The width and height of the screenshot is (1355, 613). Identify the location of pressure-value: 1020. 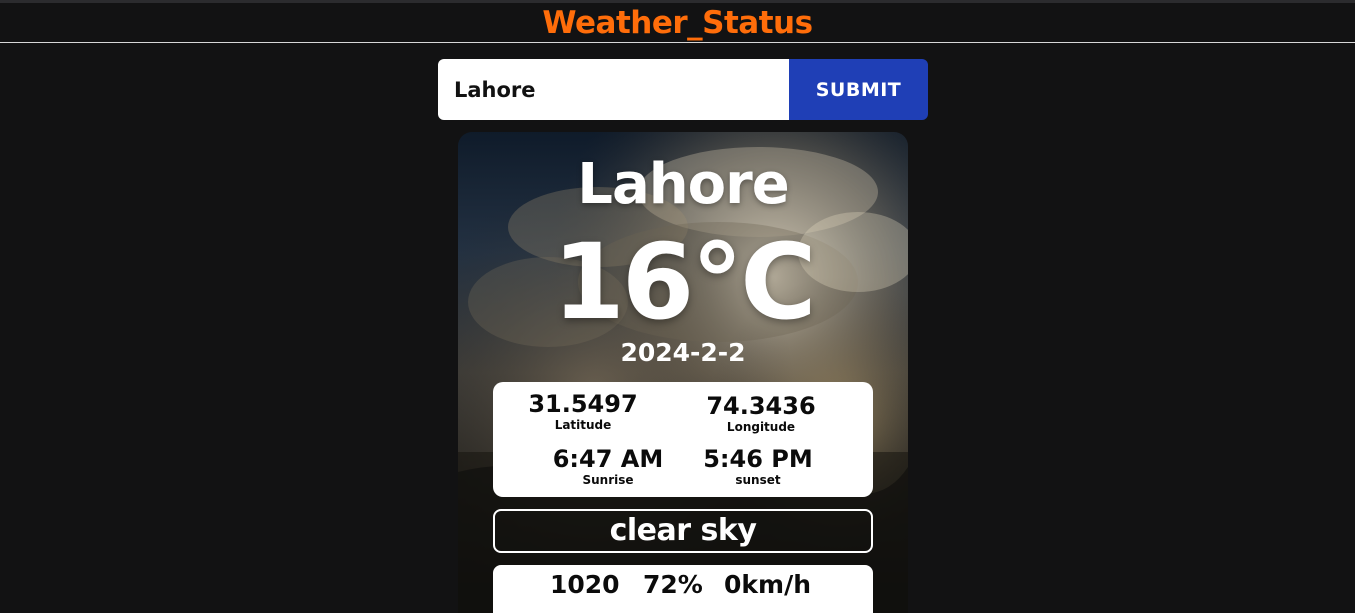
(585, 584).